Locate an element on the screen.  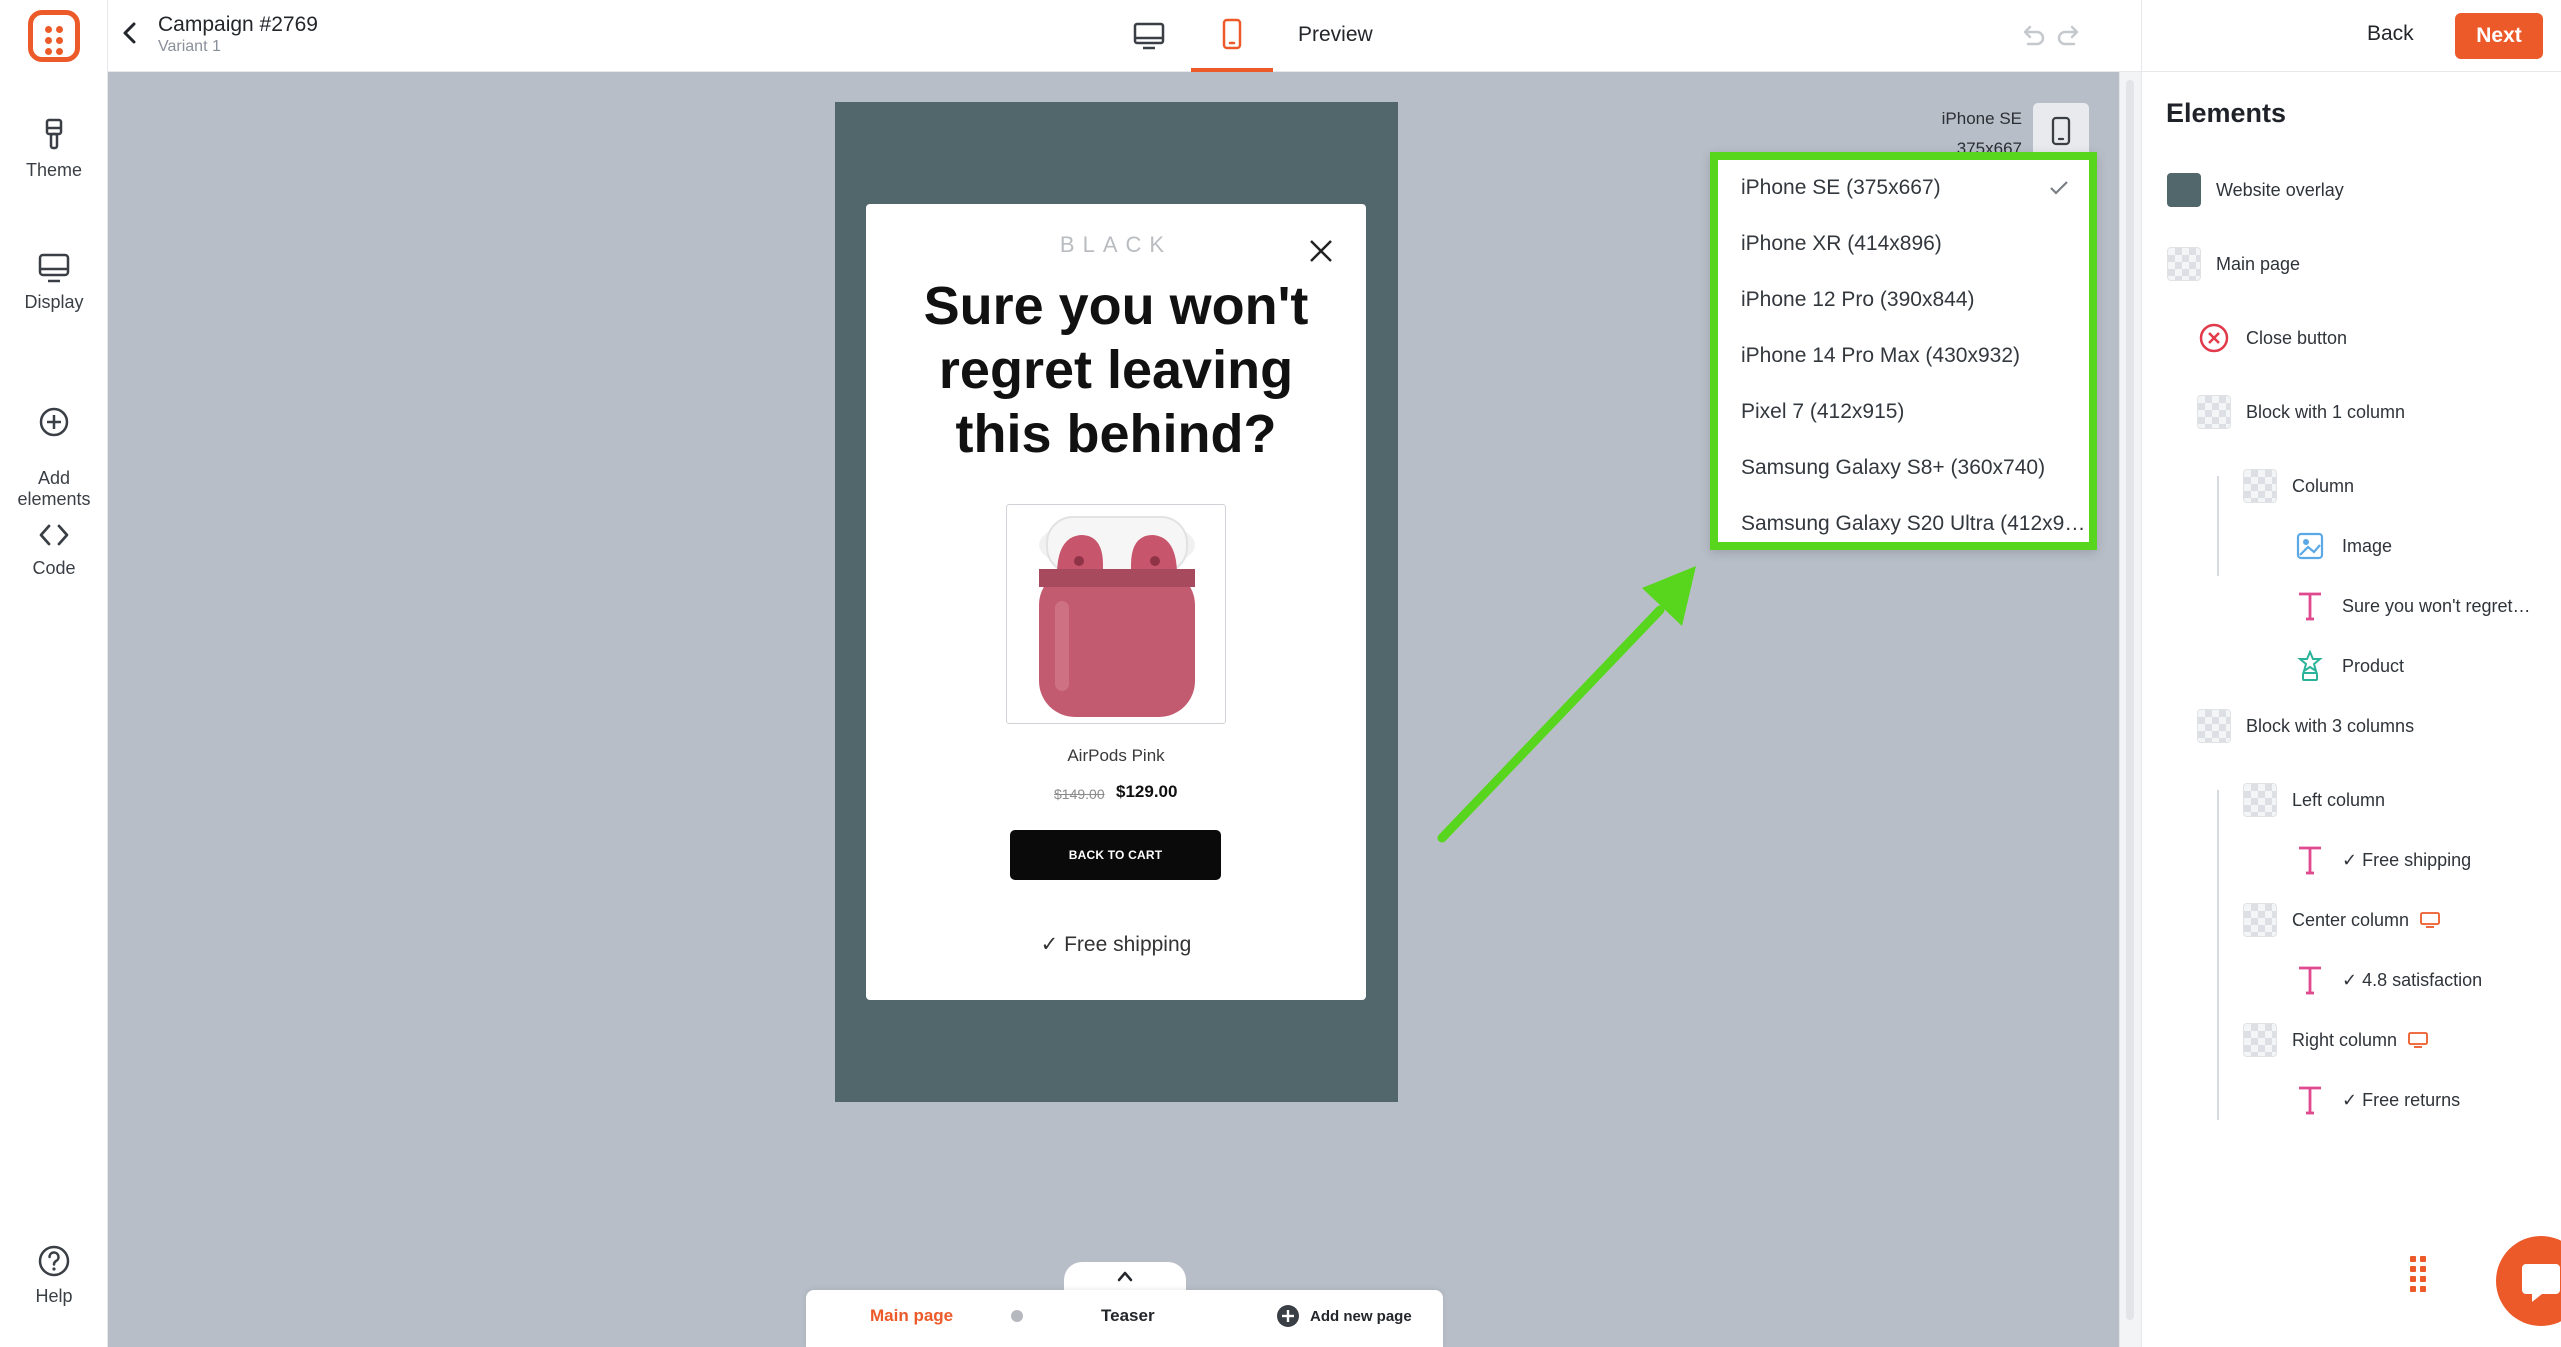
airpods-case-image is located at coordinates (1117, 616).